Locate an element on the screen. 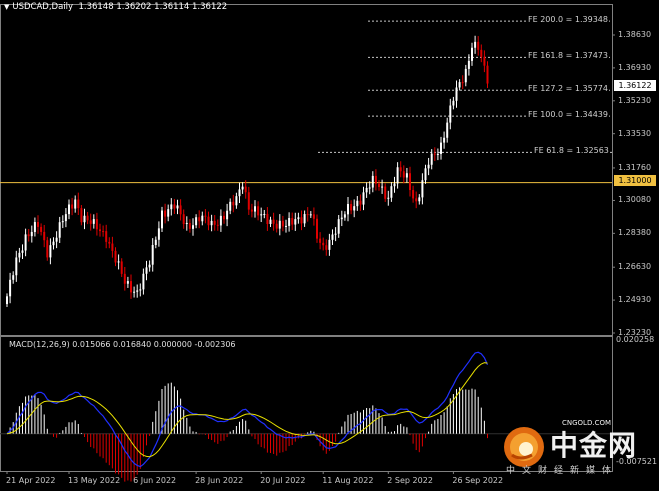 The width and height of the screenshot is (659, 491). date-tick-label: 2 Sep 2022 is located at coordinates (410, 480).